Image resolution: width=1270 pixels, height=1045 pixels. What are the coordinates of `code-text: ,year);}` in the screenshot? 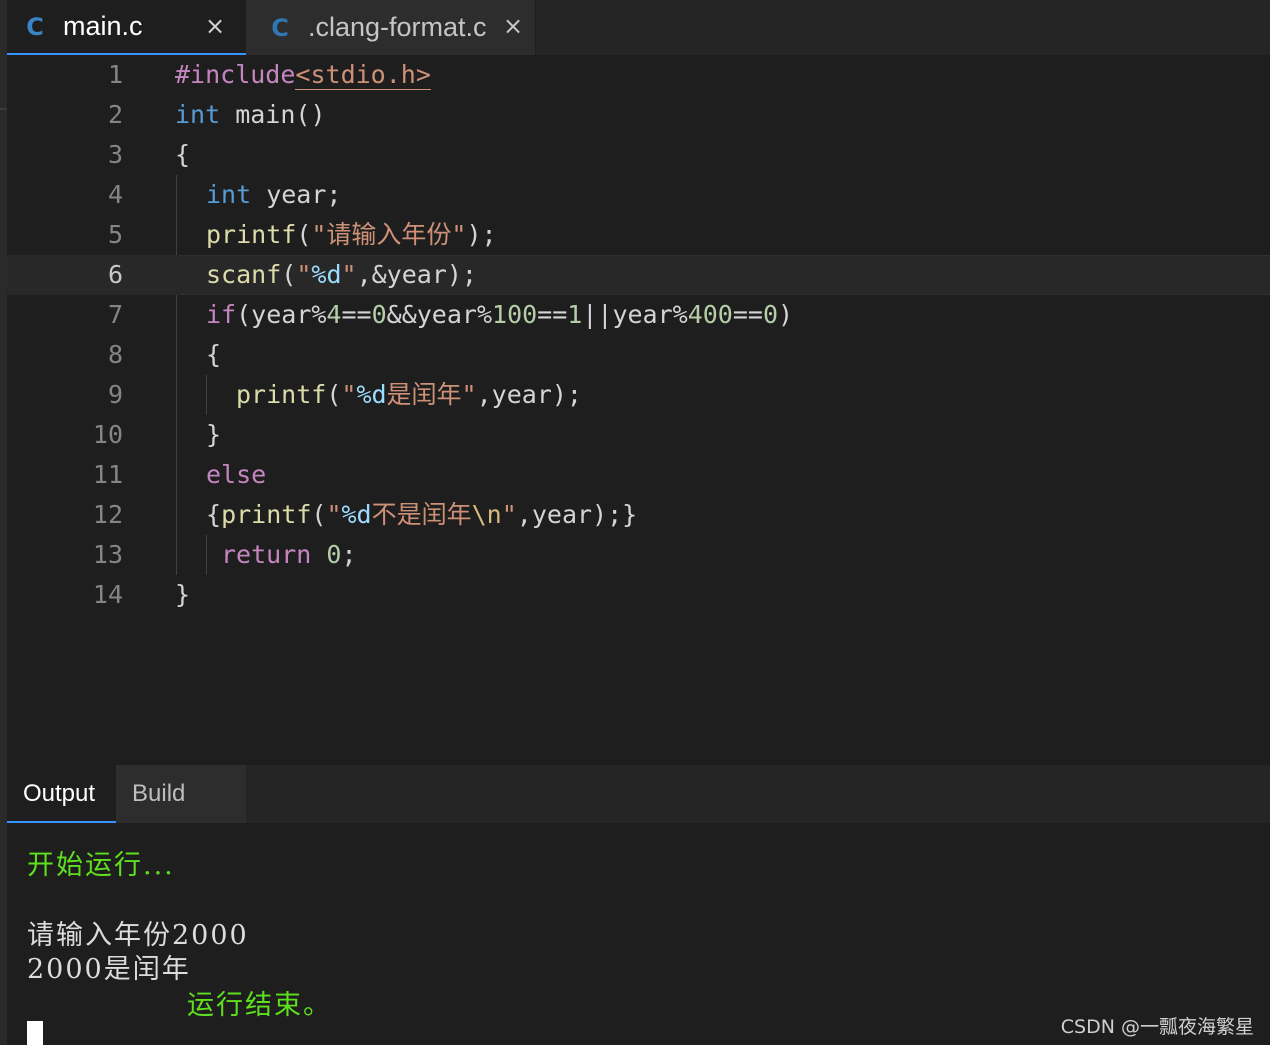 It's located at (577, 514).